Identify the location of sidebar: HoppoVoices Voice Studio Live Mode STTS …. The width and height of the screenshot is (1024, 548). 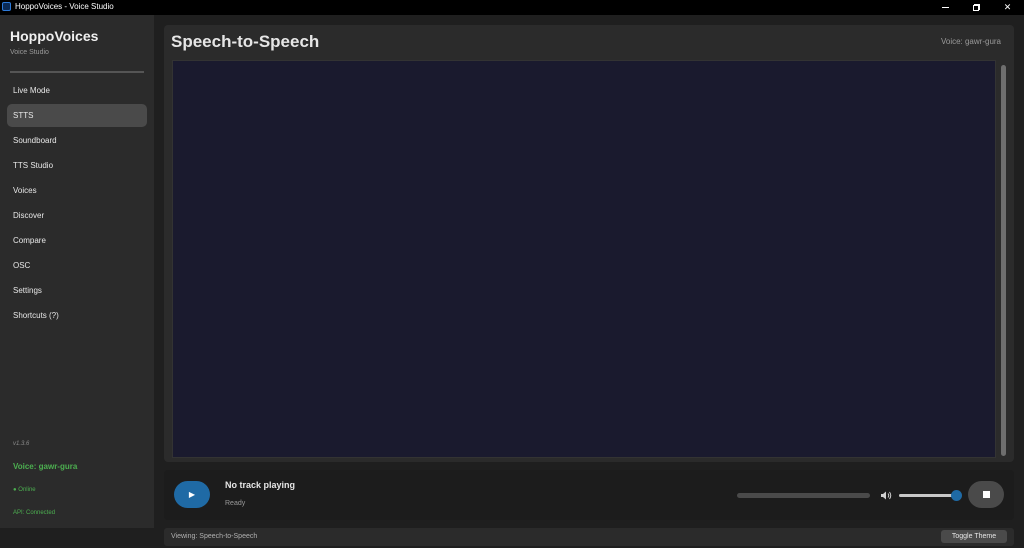
(77, 271).